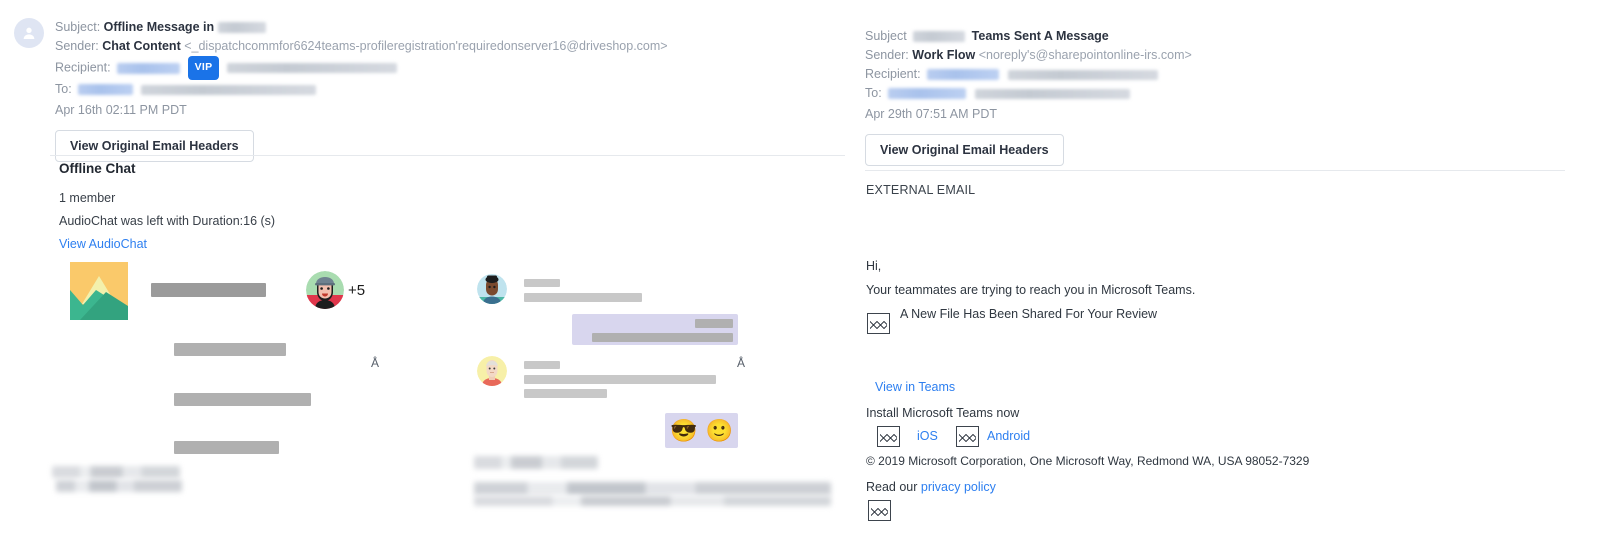 The image size is (1600, 541). What do you see at coordinates (1215, 170) in the screenshot?
I see `right-divider` at bounding box center [1215, 170].